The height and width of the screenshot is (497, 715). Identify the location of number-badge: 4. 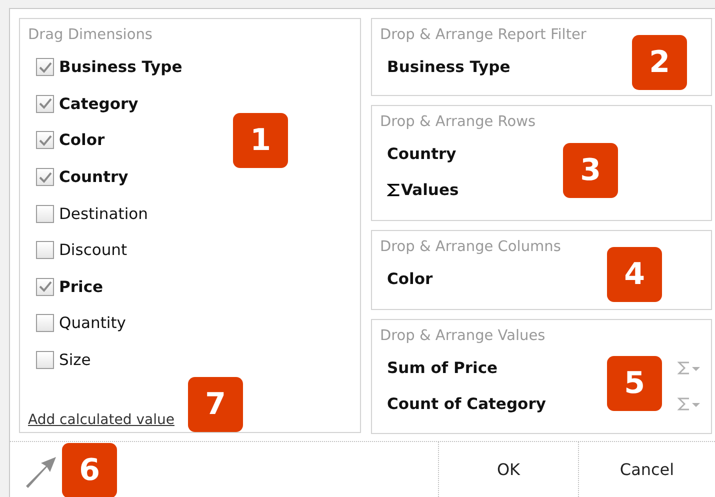
(634, 274).